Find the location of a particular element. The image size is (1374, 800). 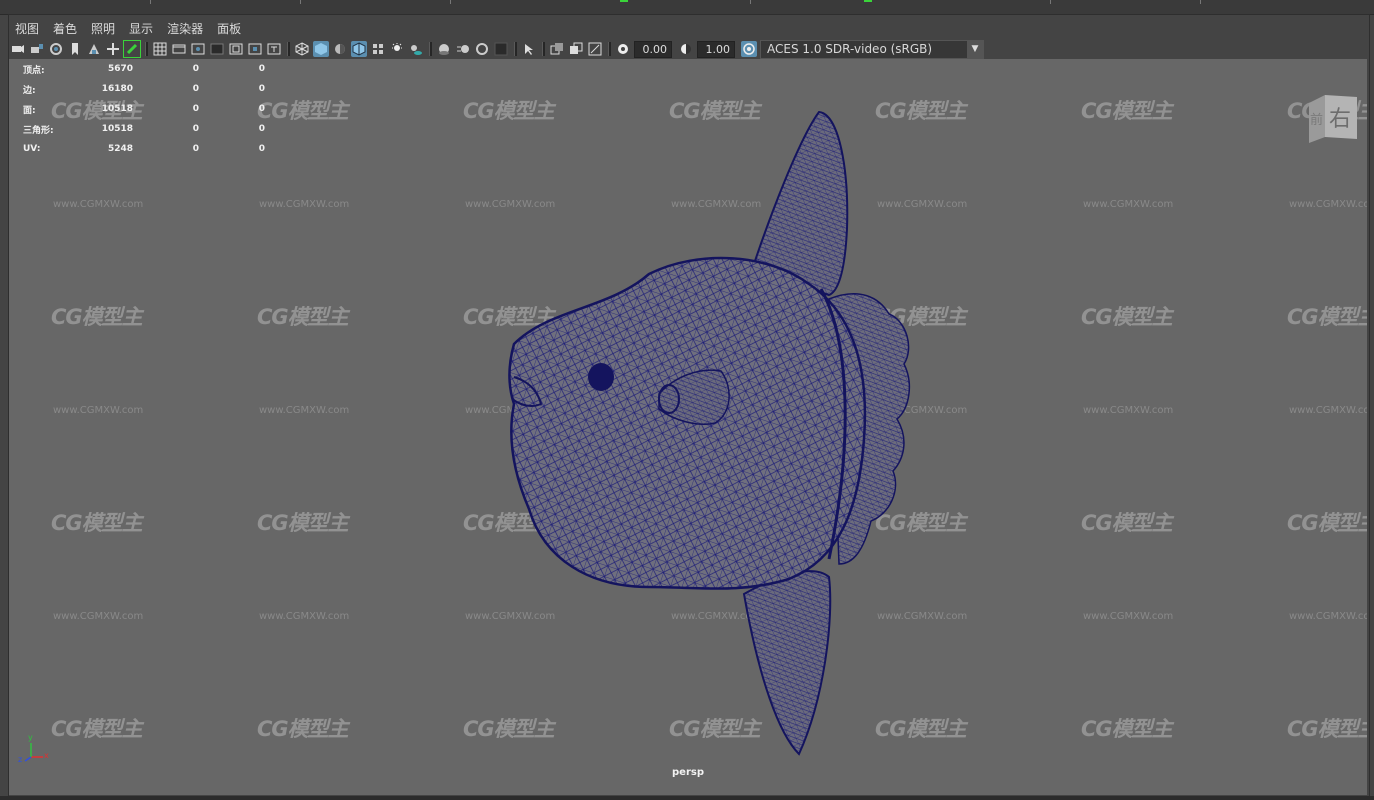

view-cube: 右 前 is located at coordinates (1332, 116).